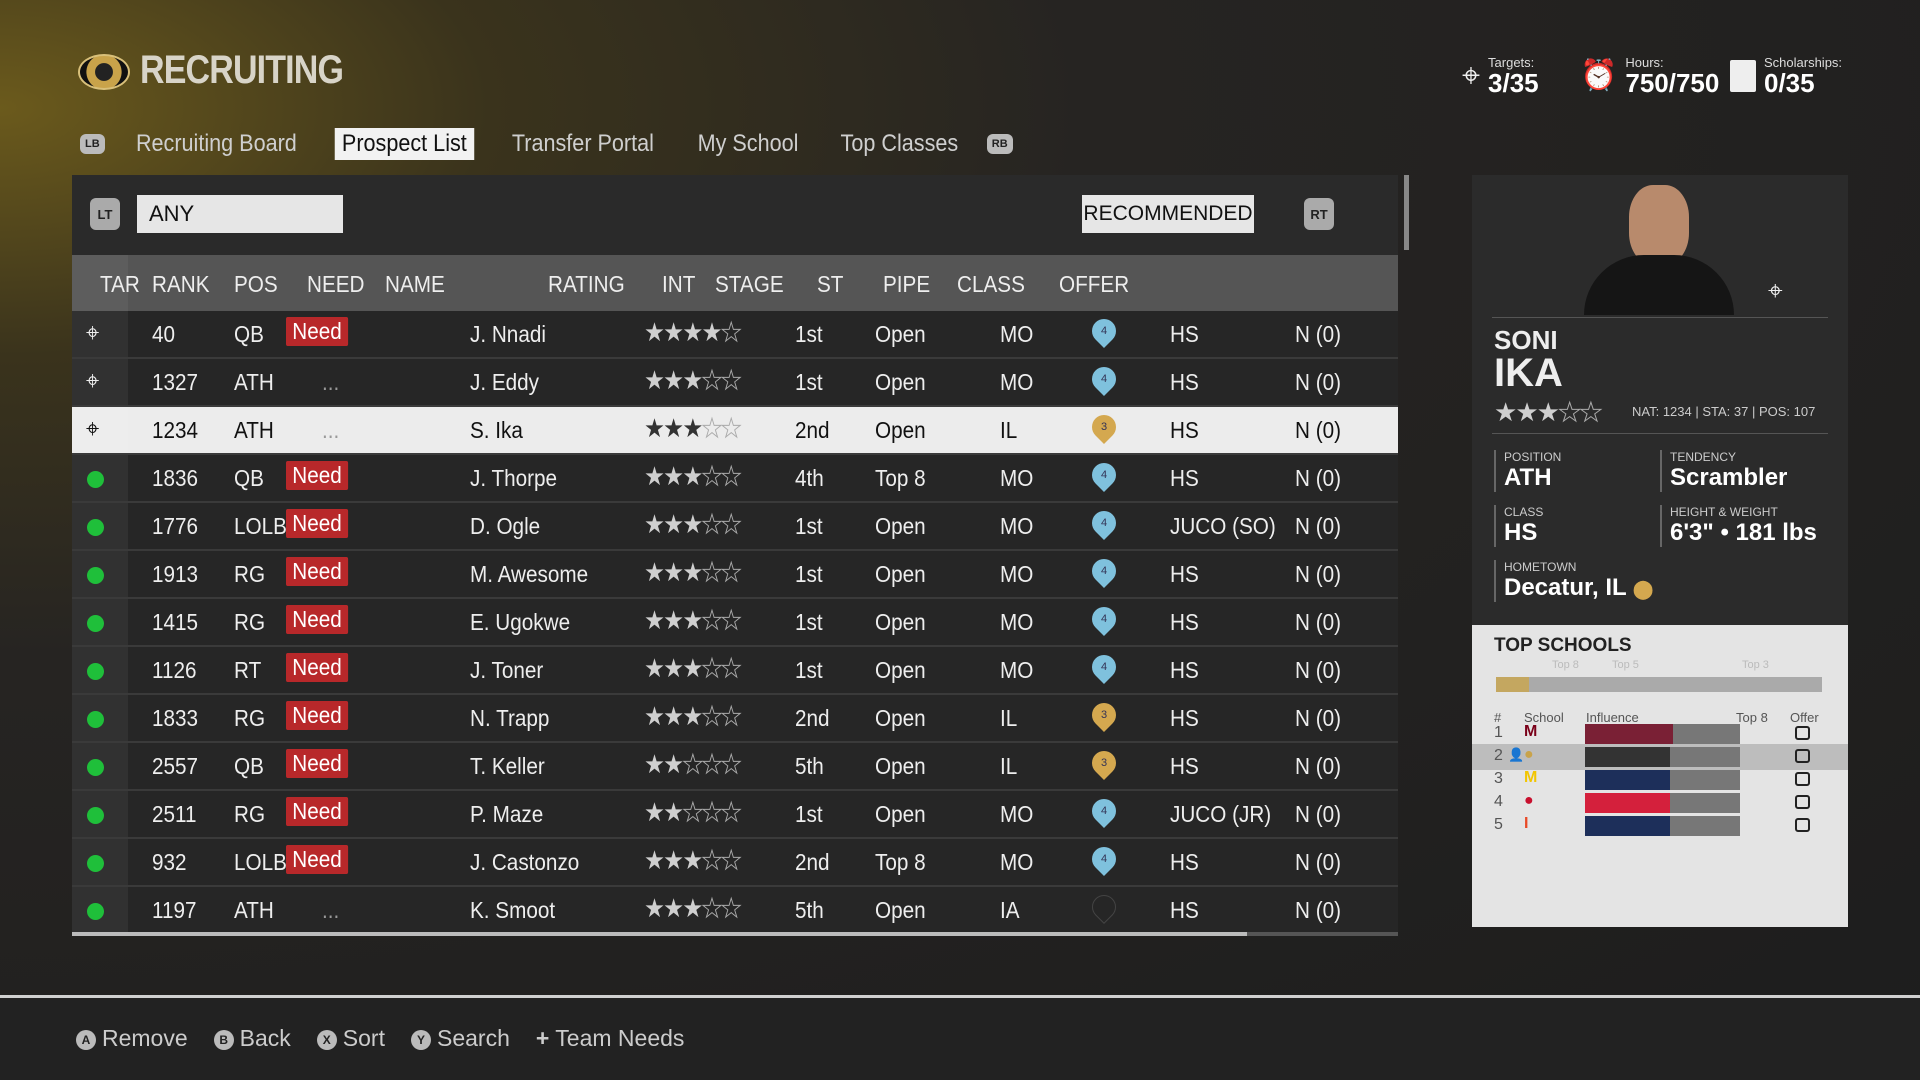 The height and width of the screenshot is (1080, 1920). I want to click on tab-my-school: My School, so click(747, 144).